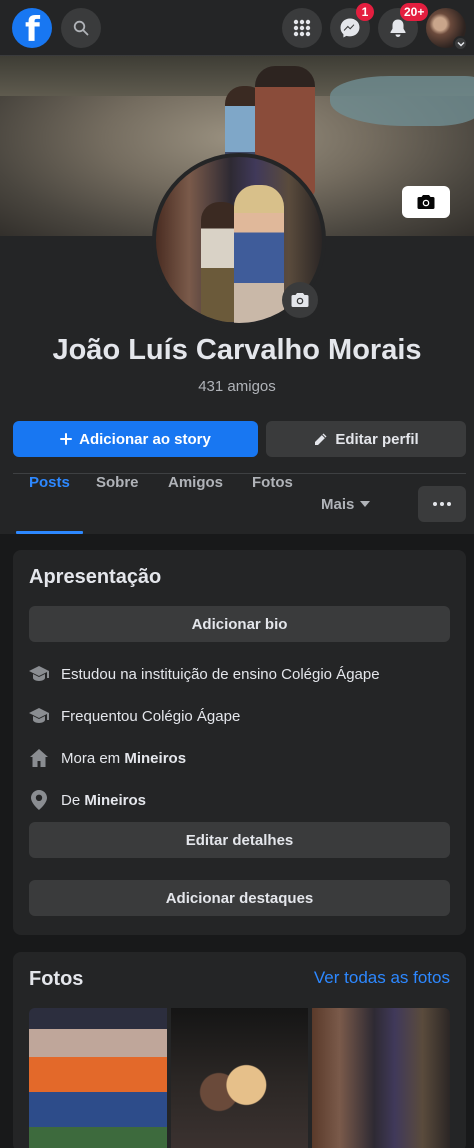 The image size is (474, 1148). What do you see at coordinates (365, 12) in the screenshot?
I see `messenger-badge: 1` at bounding box center [365, 12].